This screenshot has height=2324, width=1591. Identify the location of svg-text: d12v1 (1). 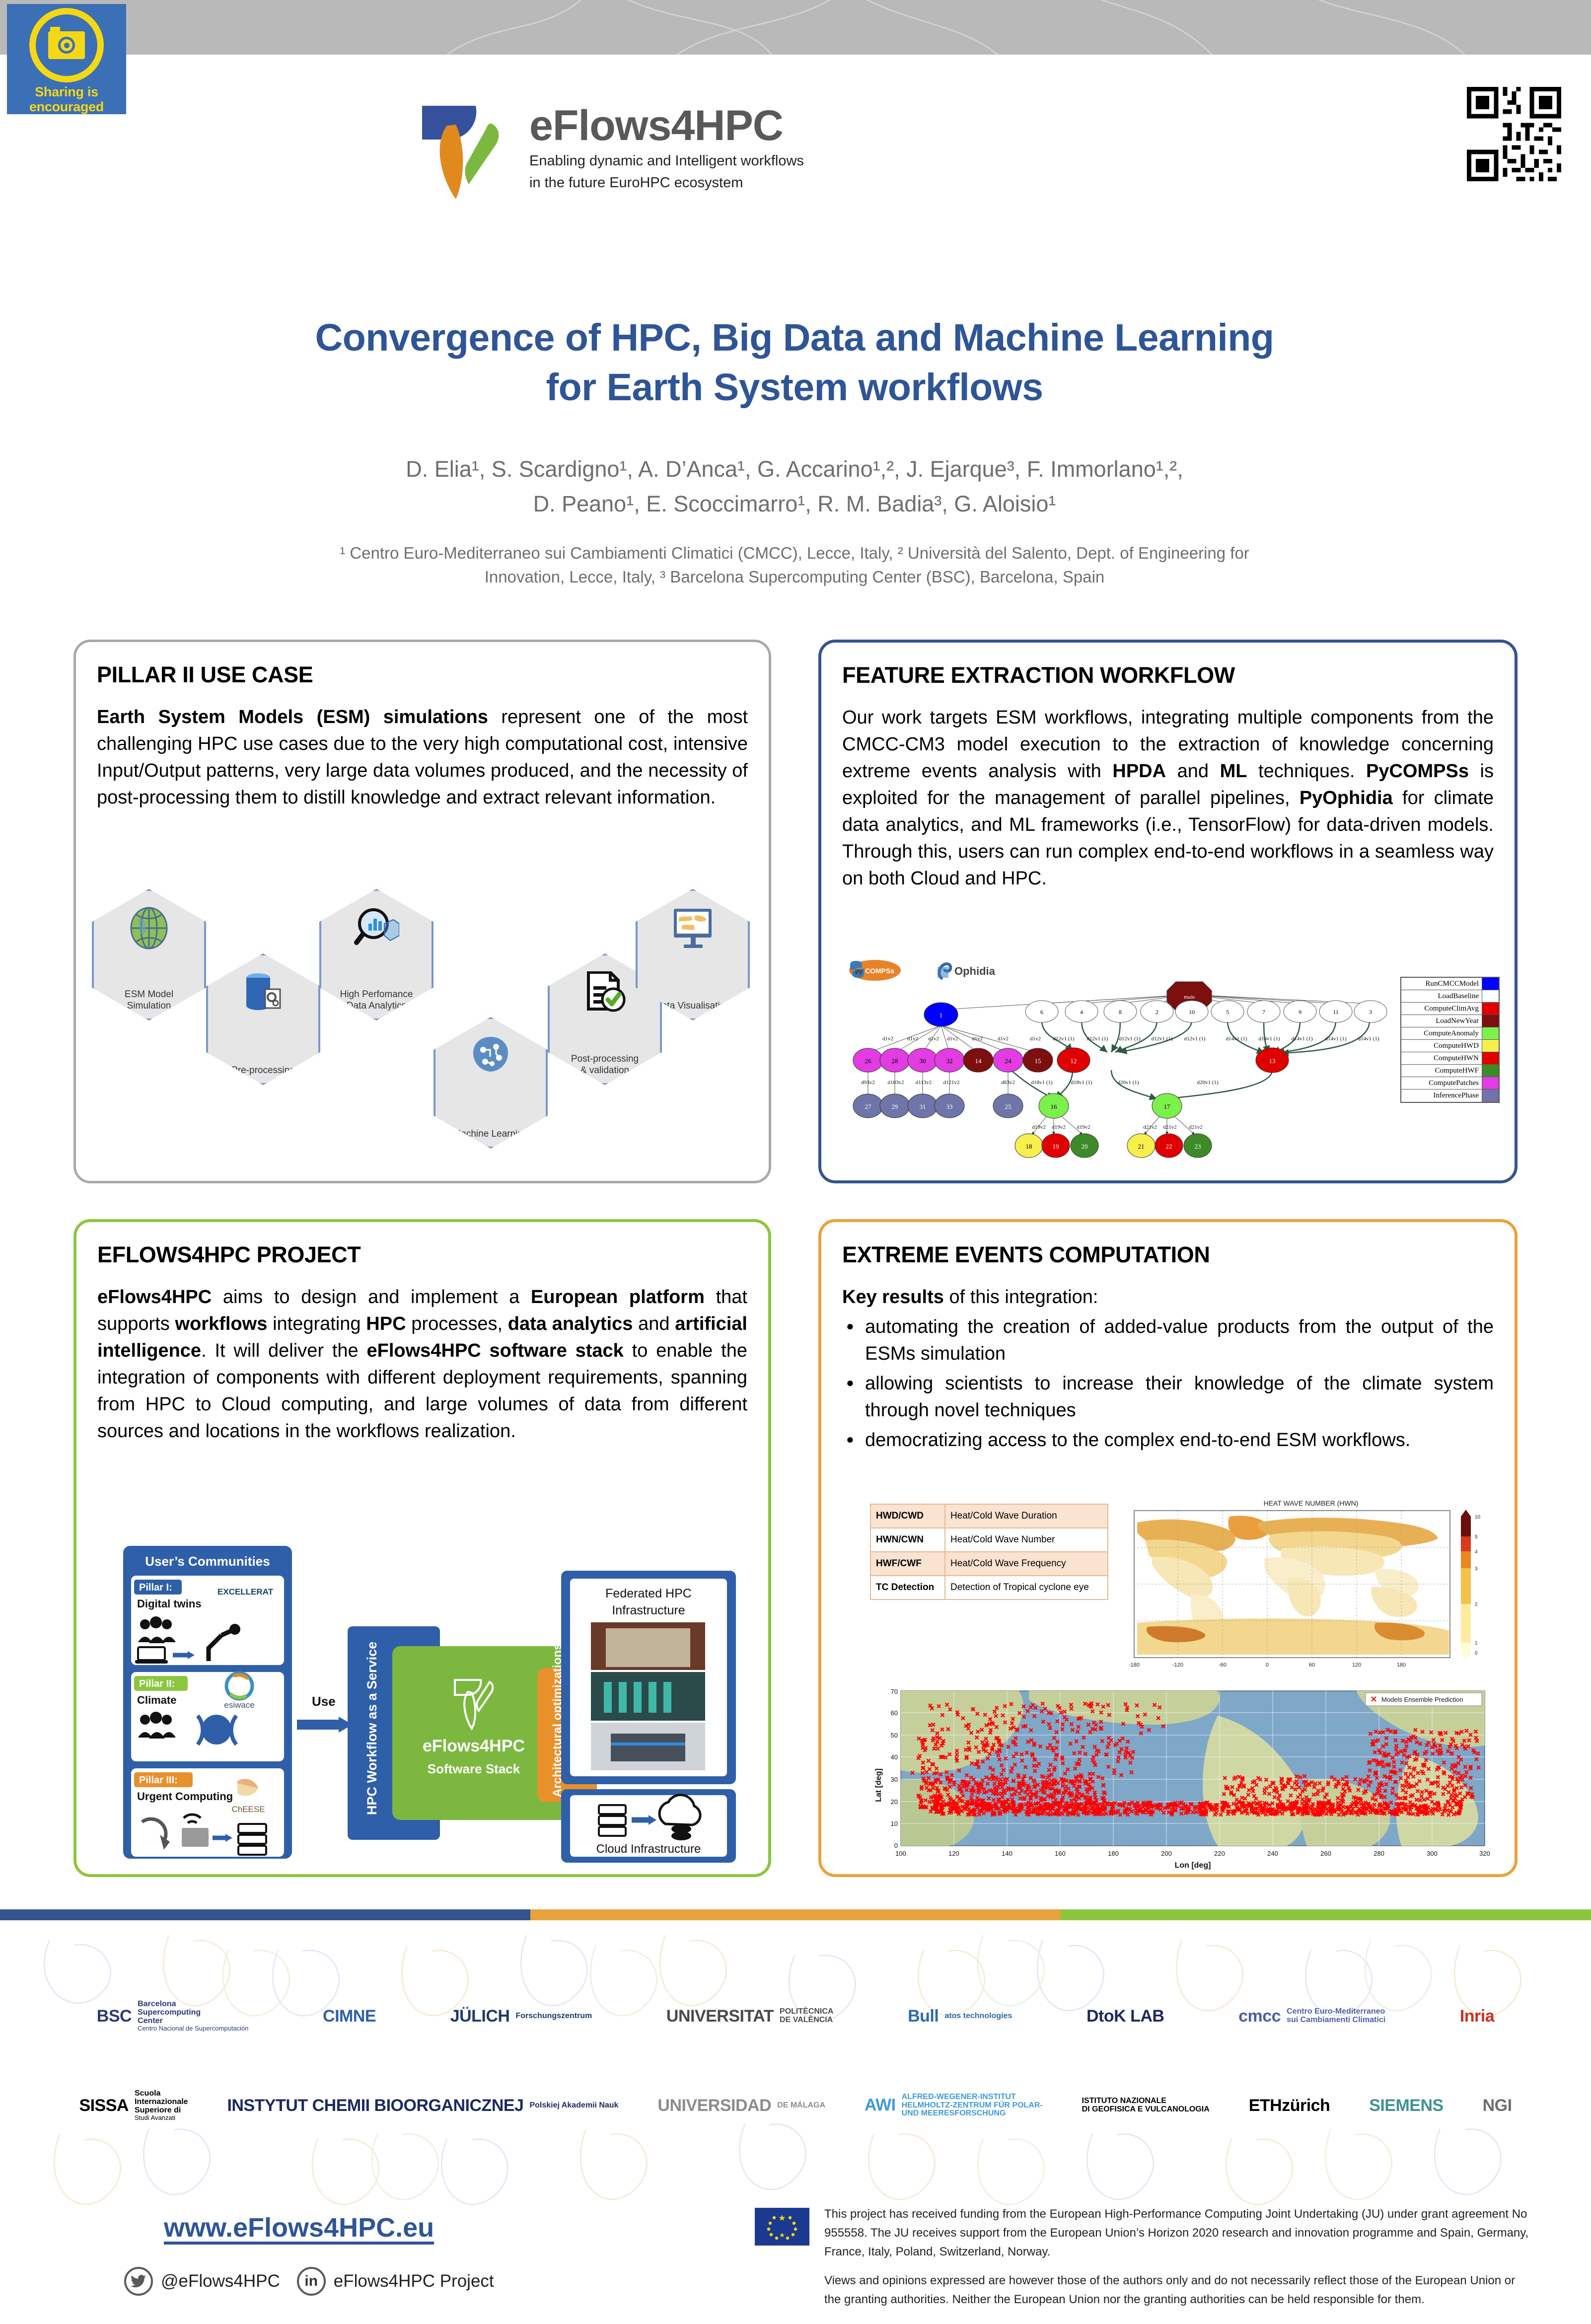
(1129, 1039).